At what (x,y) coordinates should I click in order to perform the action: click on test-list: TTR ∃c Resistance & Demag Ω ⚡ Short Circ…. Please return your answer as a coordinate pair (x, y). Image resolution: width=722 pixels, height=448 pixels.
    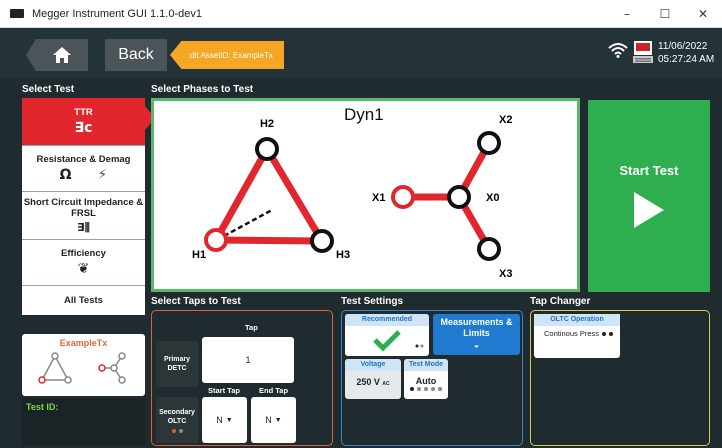
    Looking at the image, I should click on (83, 206).